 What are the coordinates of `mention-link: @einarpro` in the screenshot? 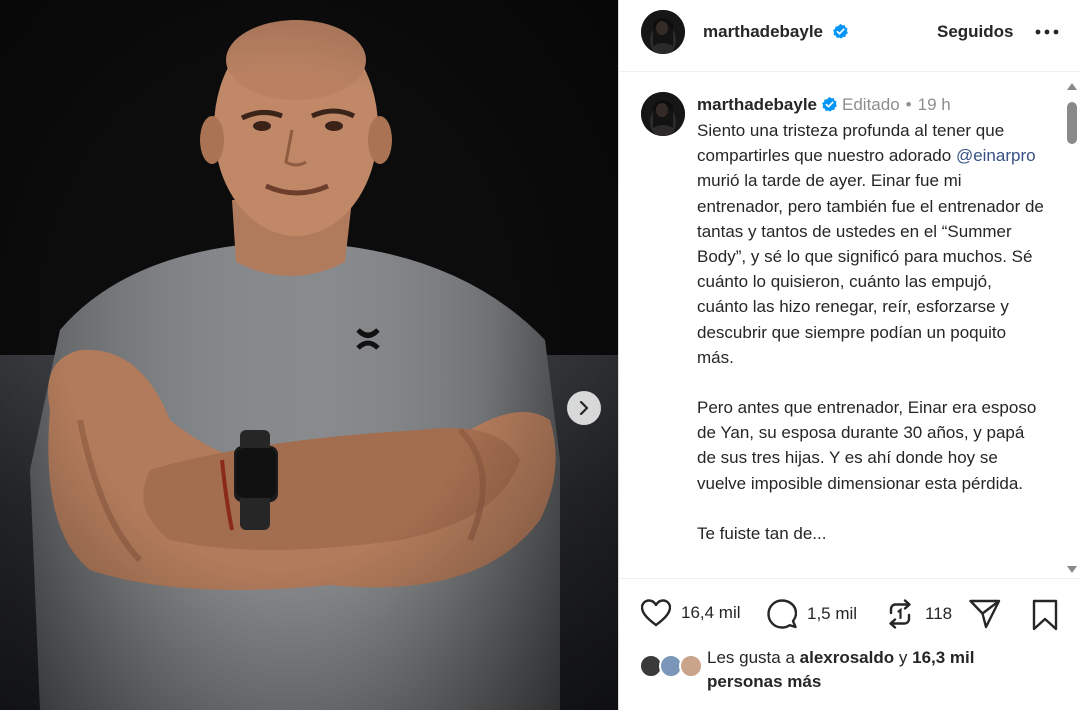 It's located at (996, 155).